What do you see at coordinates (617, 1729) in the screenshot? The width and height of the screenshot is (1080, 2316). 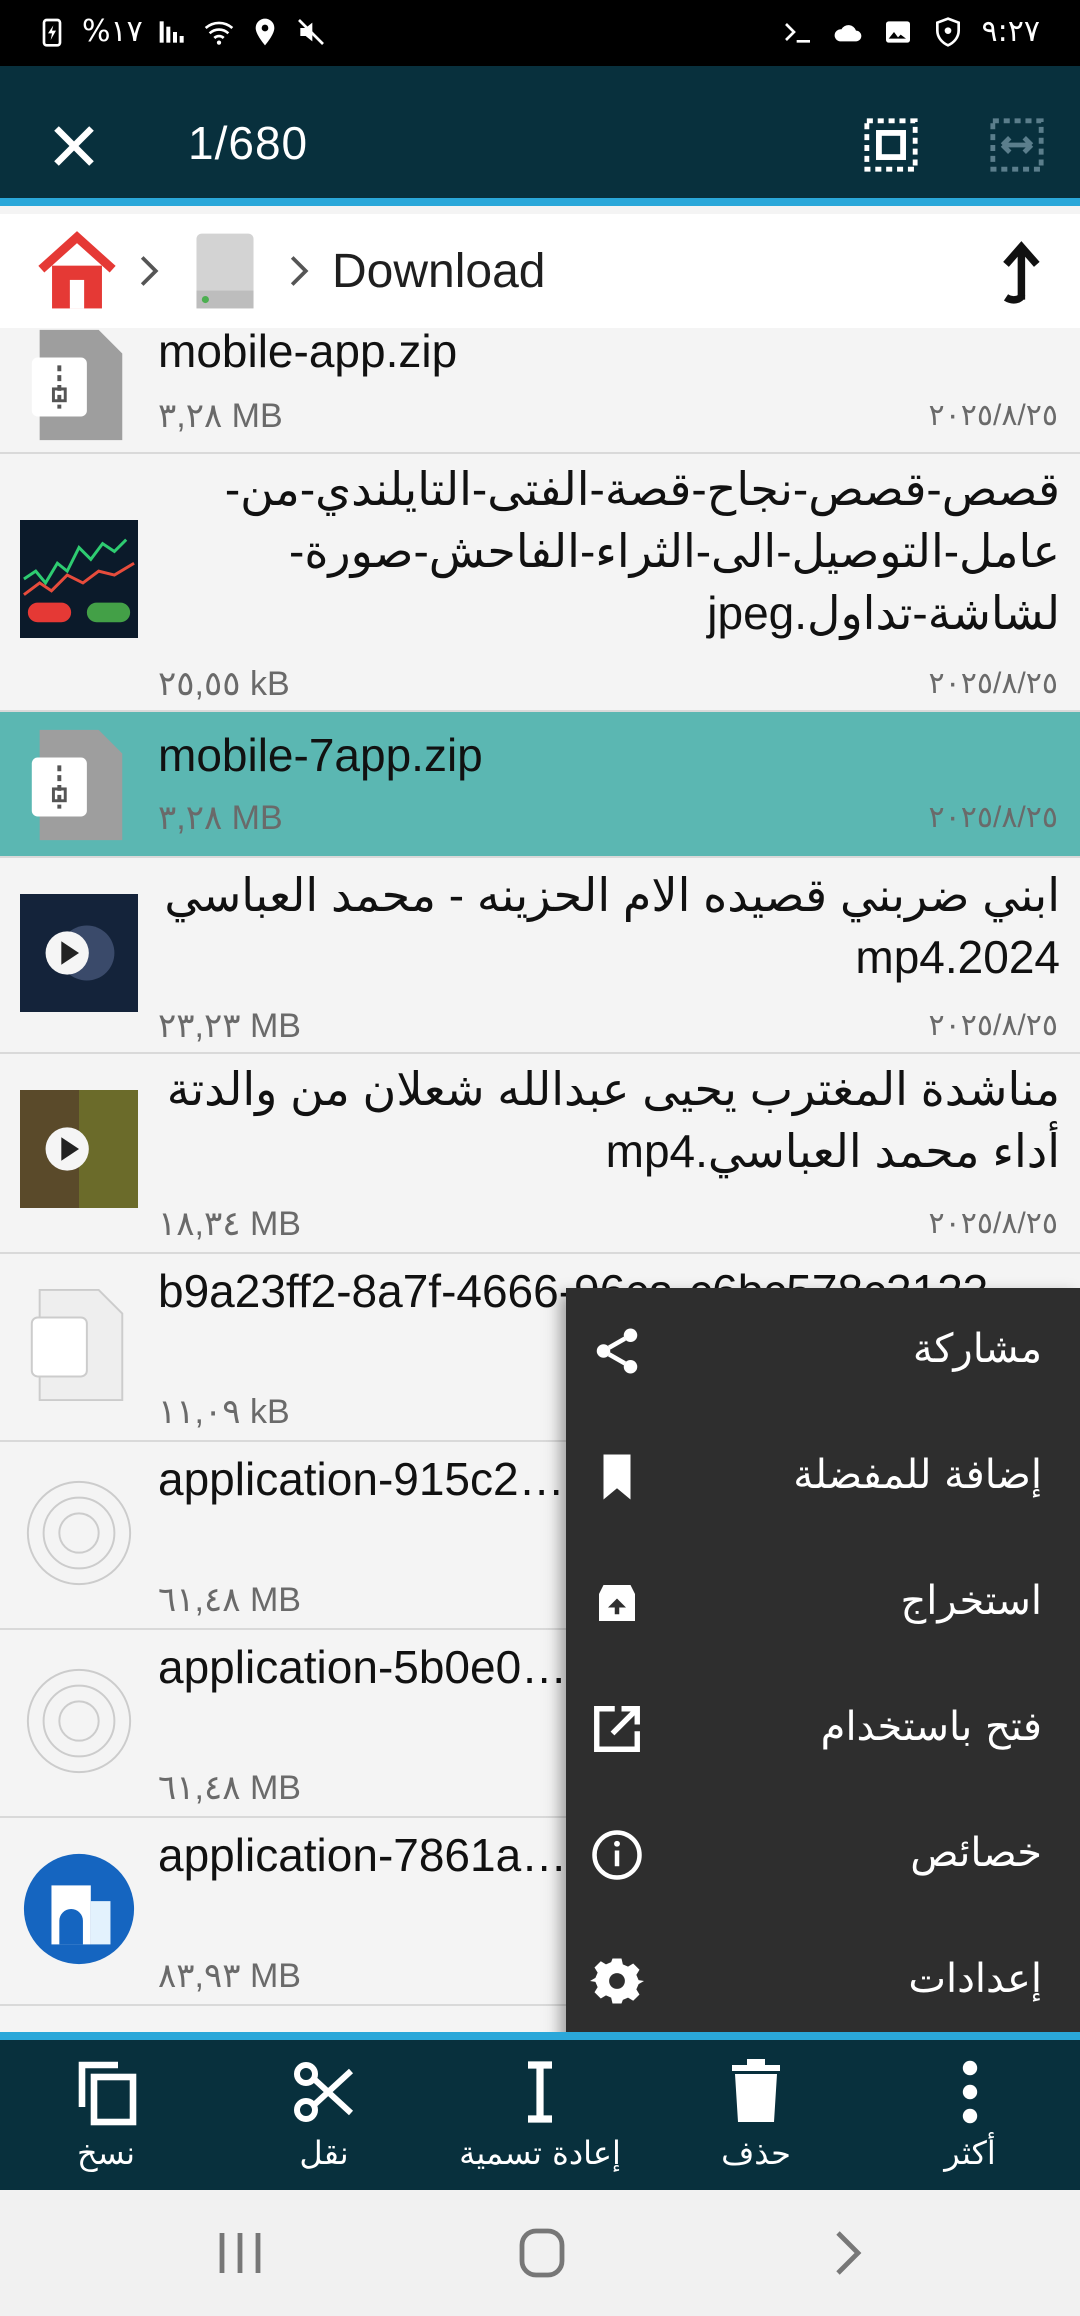 I see `open-with-icon` at bounding box center [617, 1729].